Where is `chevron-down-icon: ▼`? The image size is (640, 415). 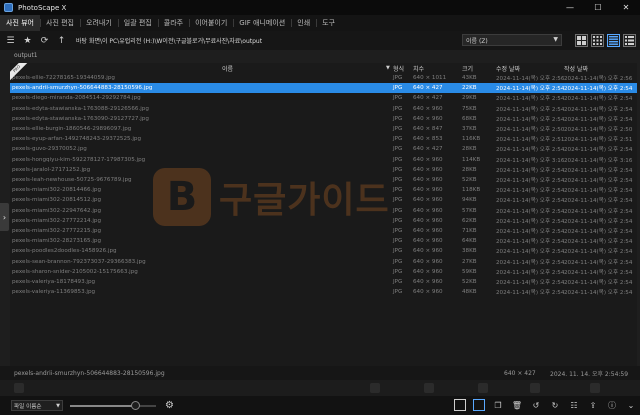 chevron-down-icon: ▼ is located at coordinates (58, 405).